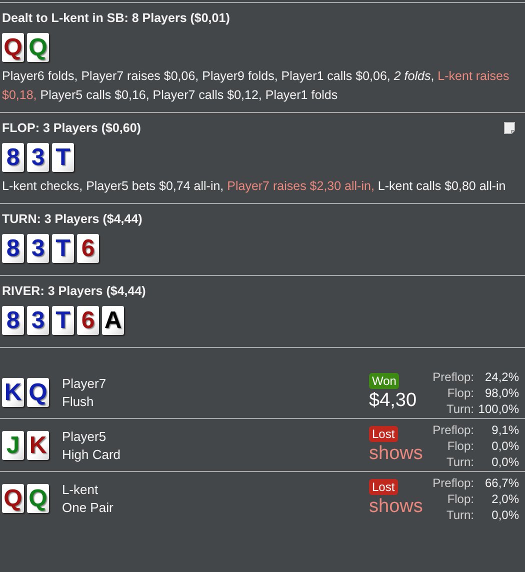  Describe the element at coordinates (393, 400) in the screenshot. I see `result-amount: $4,30` at that location.